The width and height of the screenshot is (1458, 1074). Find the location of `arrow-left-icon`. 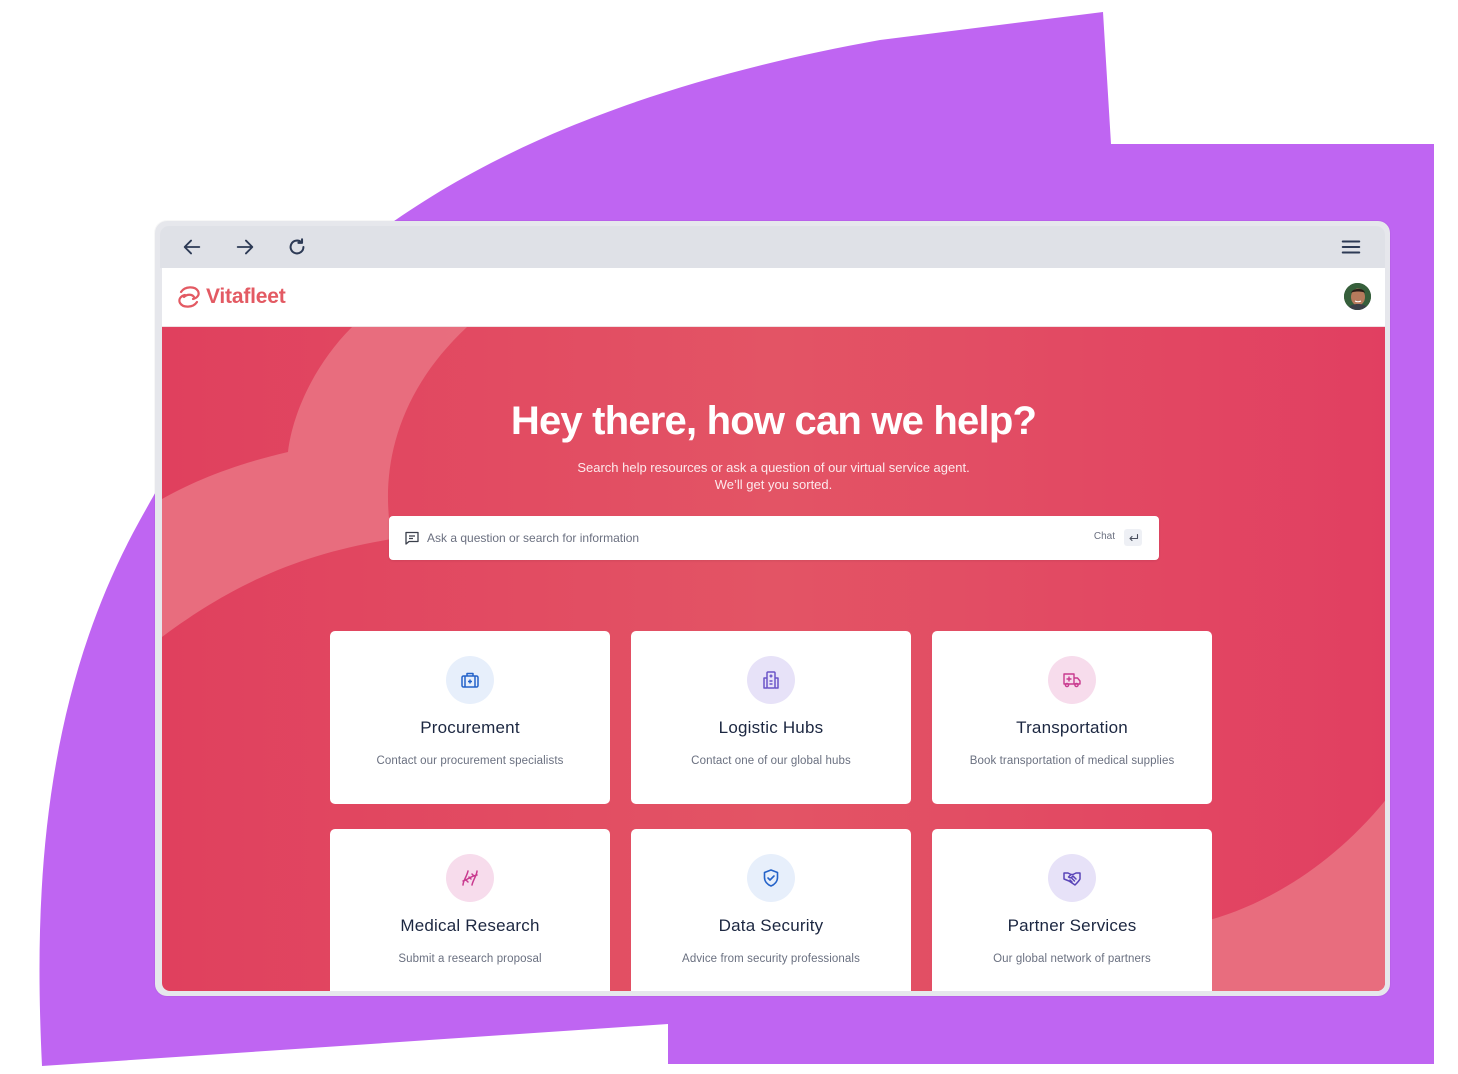

arrow-left-icon is located at coordinates (192, 247).